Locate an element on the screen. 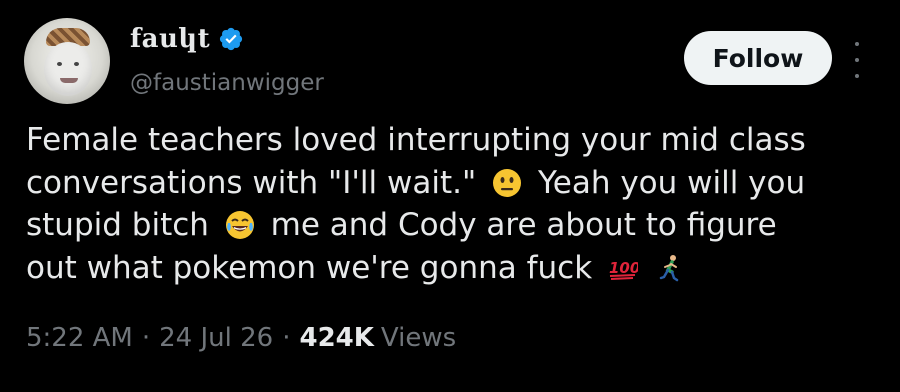 The width and height of the screenshot is (900, 392). author-name-row: fauկt is located at coordinates (187, 39).